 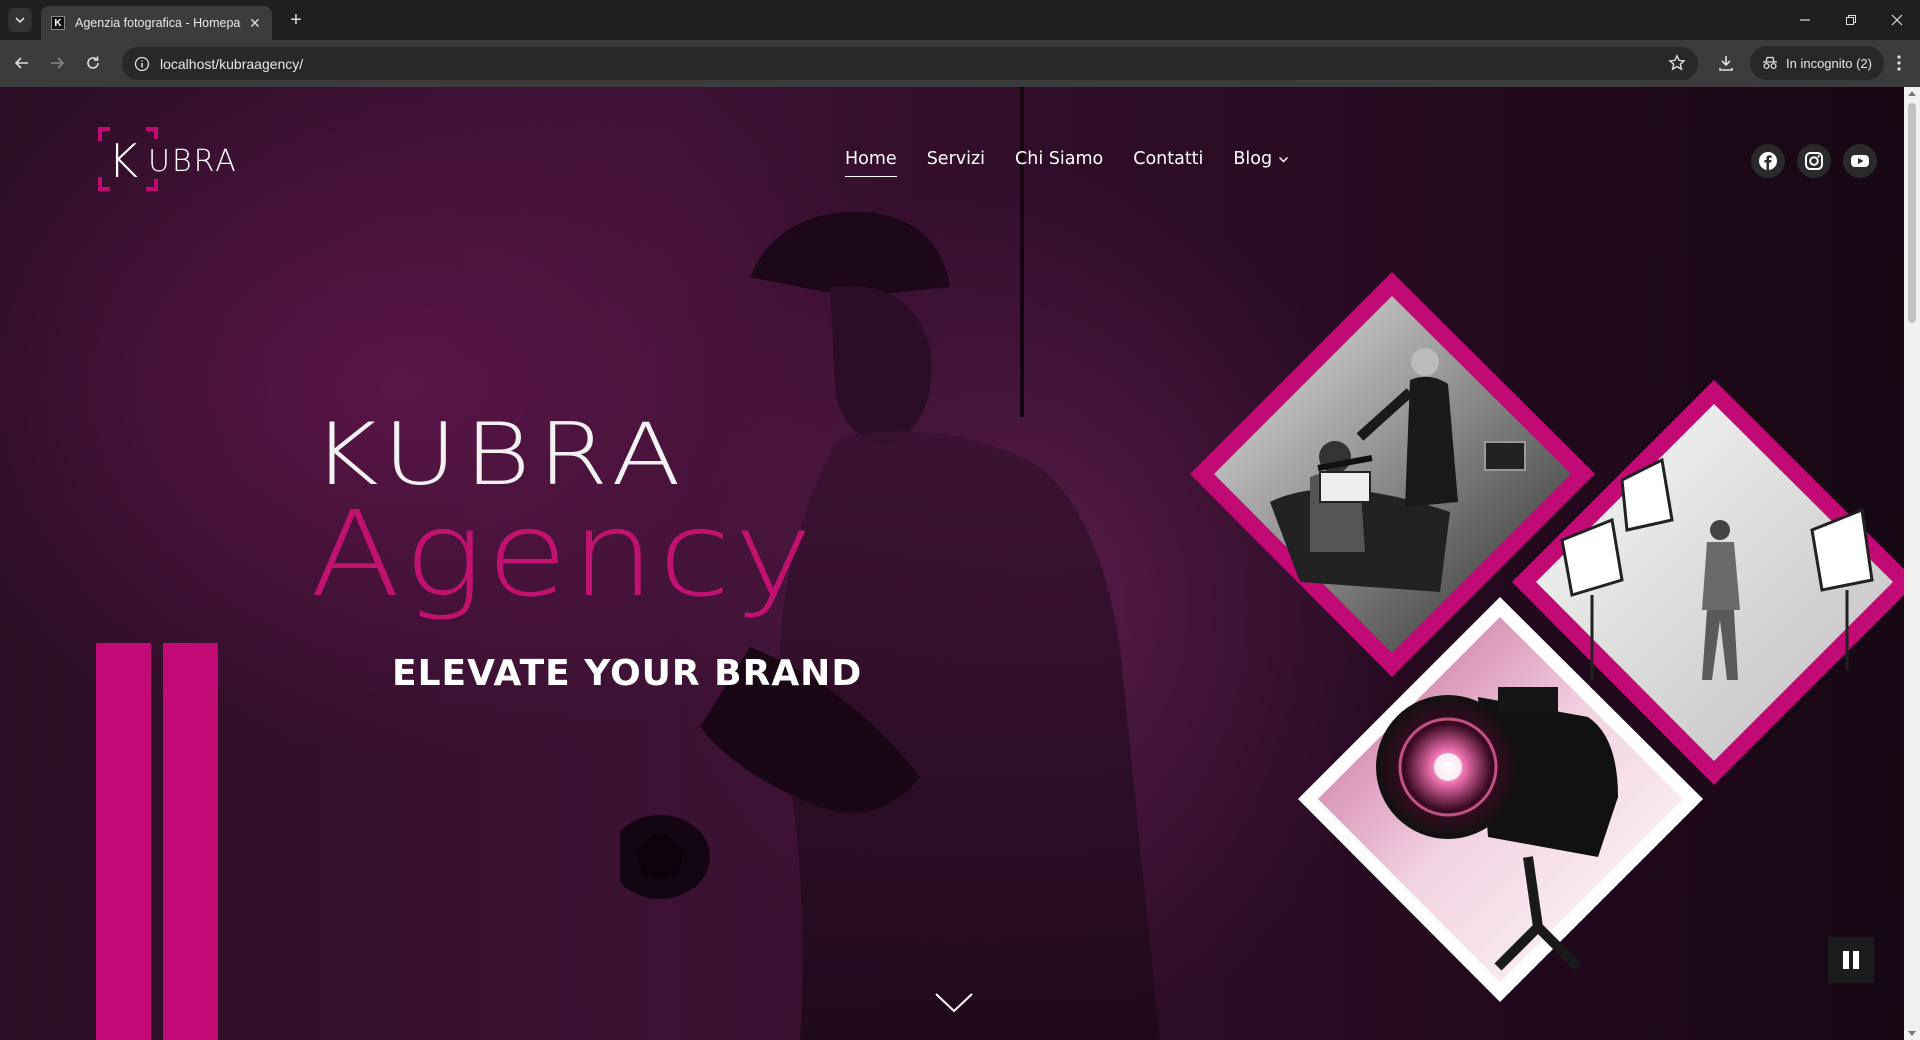 I want to click on close-window-button, so click(x=1897, y=20).